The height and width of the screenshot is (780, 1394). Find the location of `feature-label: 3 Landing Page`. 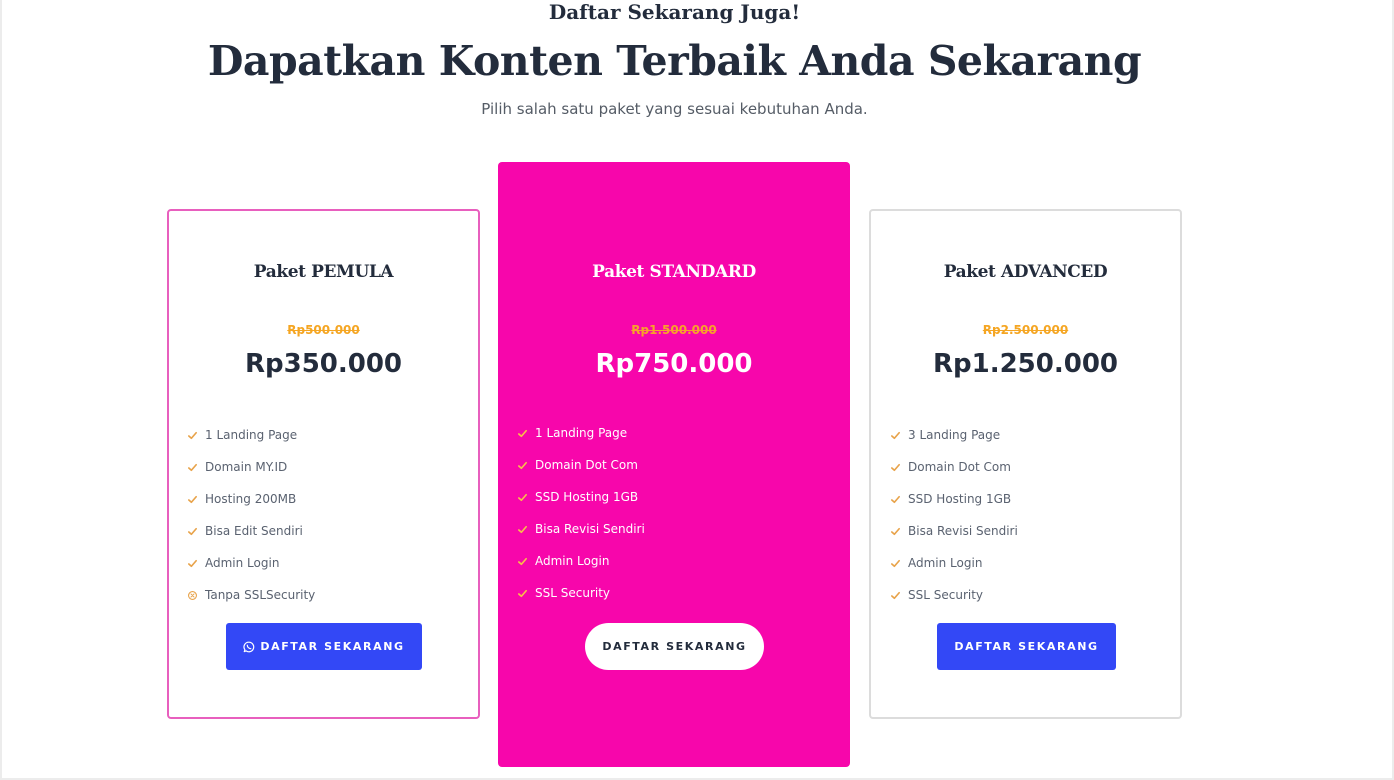

feature-label: 3 Landing Page is located at coordinates (954, 435).